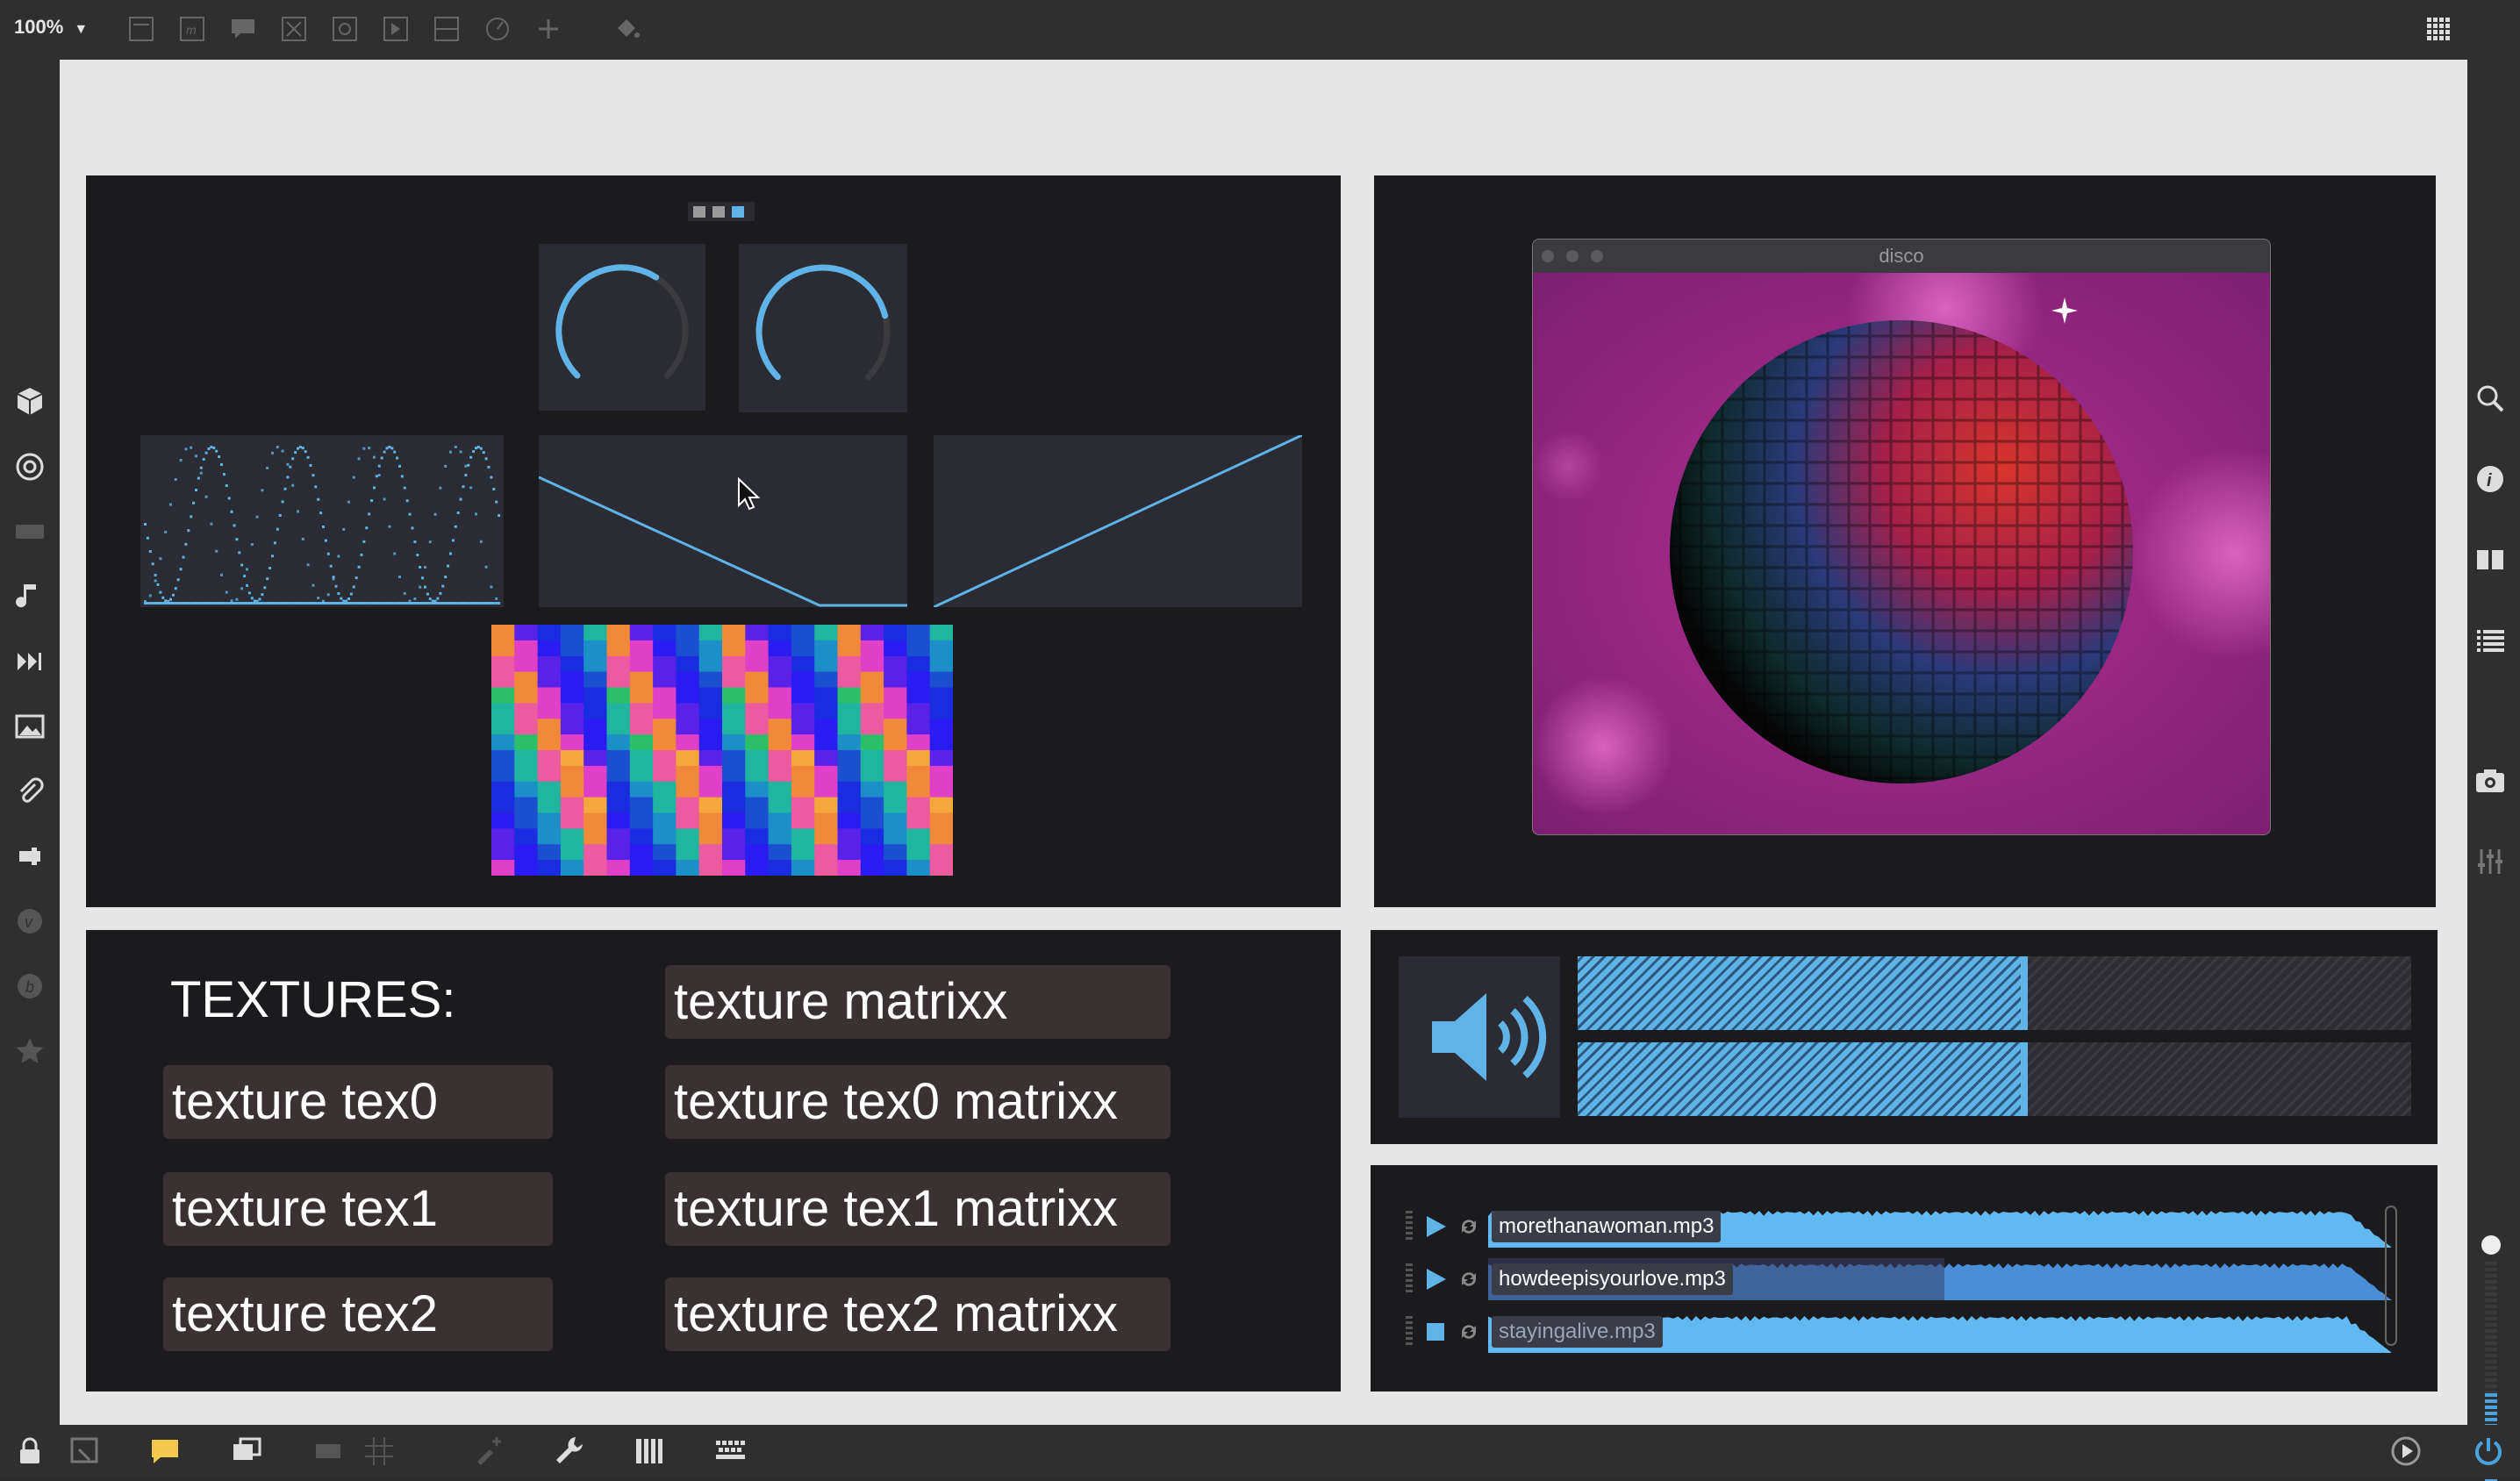 This screenshot has width=2520, height=1481. What do you see at coordinates (243, 29) in the screenshot?
I see `comment-icon` at bounding box center [243, 29].